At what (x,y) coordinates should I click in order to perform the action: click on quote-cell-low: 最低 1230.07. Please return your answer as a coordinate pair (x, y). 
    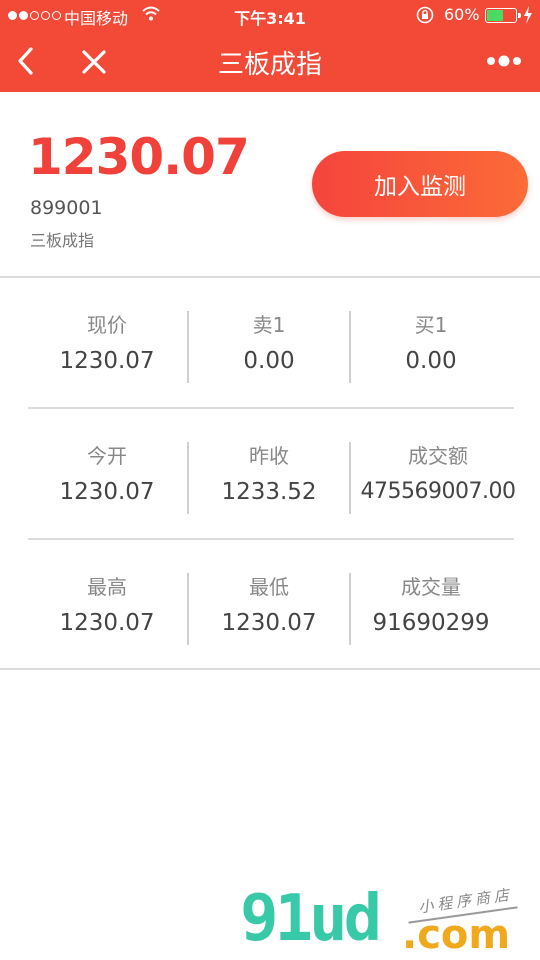
    Looking at the image, I should click on (269, 597).